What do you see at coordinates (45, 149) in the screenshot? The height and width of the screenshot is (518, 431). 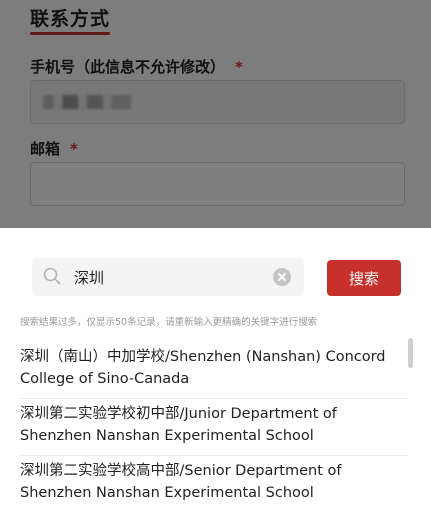 I see `email-label-text: 邮箱` at bounding box center [45, 149].